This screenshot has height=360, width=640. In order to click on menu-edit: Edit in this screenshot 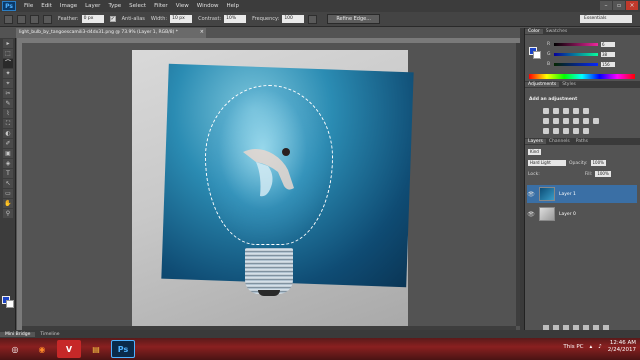, I will do `click(46, 6)`.